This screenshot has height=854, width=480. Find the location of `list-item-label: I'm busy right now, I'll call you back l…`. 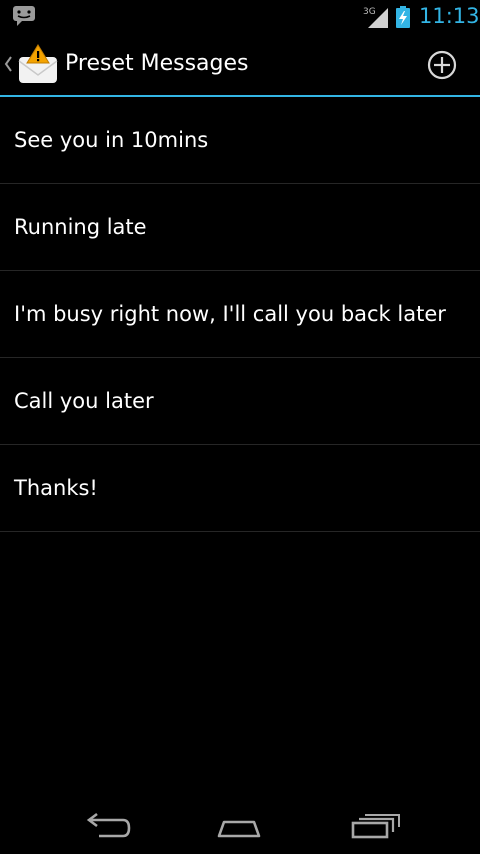

list-item-label: I'm busy right now, I'll call you back l… is located at coordinates (230, 314).